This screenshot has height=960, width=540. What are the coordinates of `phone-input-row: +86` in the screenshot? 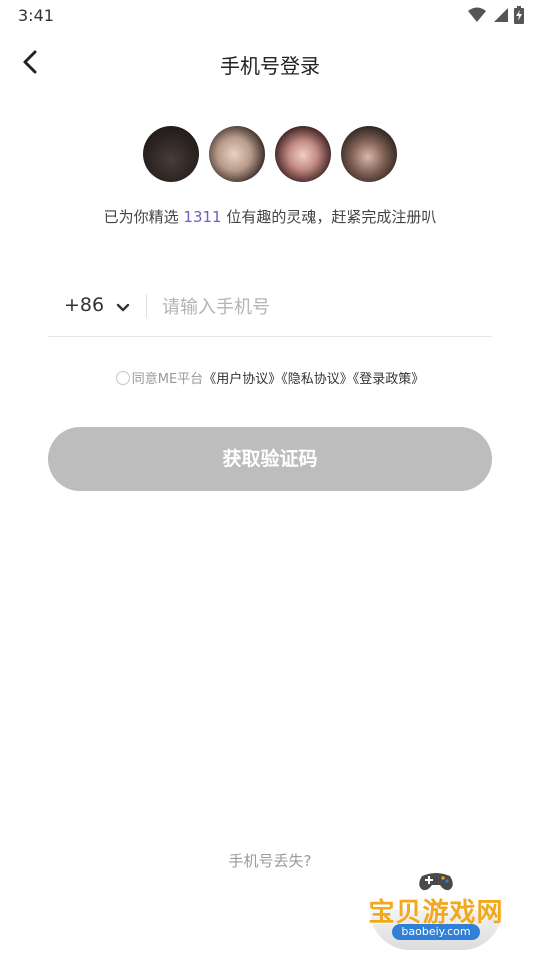 It's located at (270, 309).